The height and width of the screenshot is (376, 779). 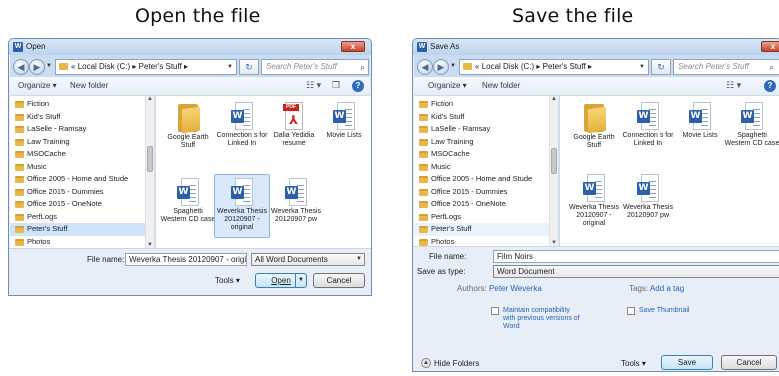 I want to click on authors-value: Peter Weverka, so click(x=515, y=288).